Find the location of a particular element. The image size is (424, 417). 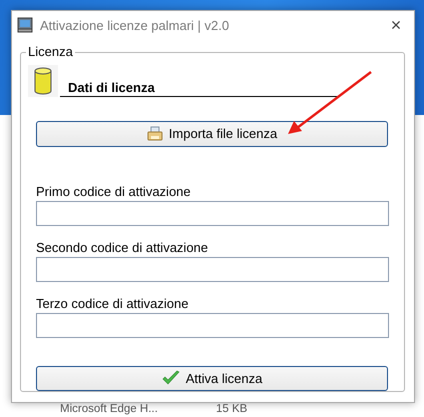

printer-icon is located at coordinates (154, 134).